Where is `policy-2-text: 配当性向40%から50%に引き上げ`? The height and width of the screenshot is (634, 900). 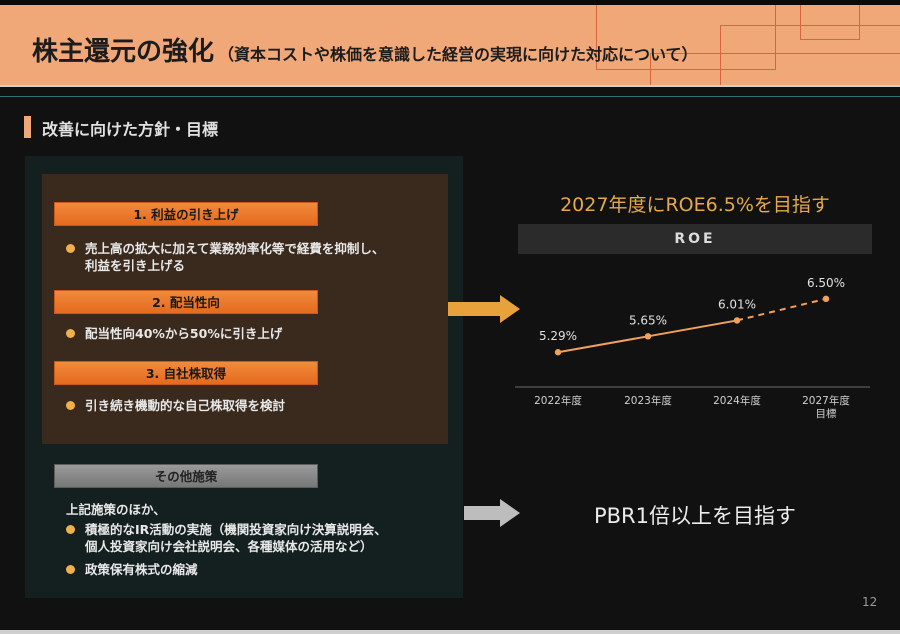
policy-2-text: 配当性向40%から50%に引き上げ is located at coordinates (184, 333).